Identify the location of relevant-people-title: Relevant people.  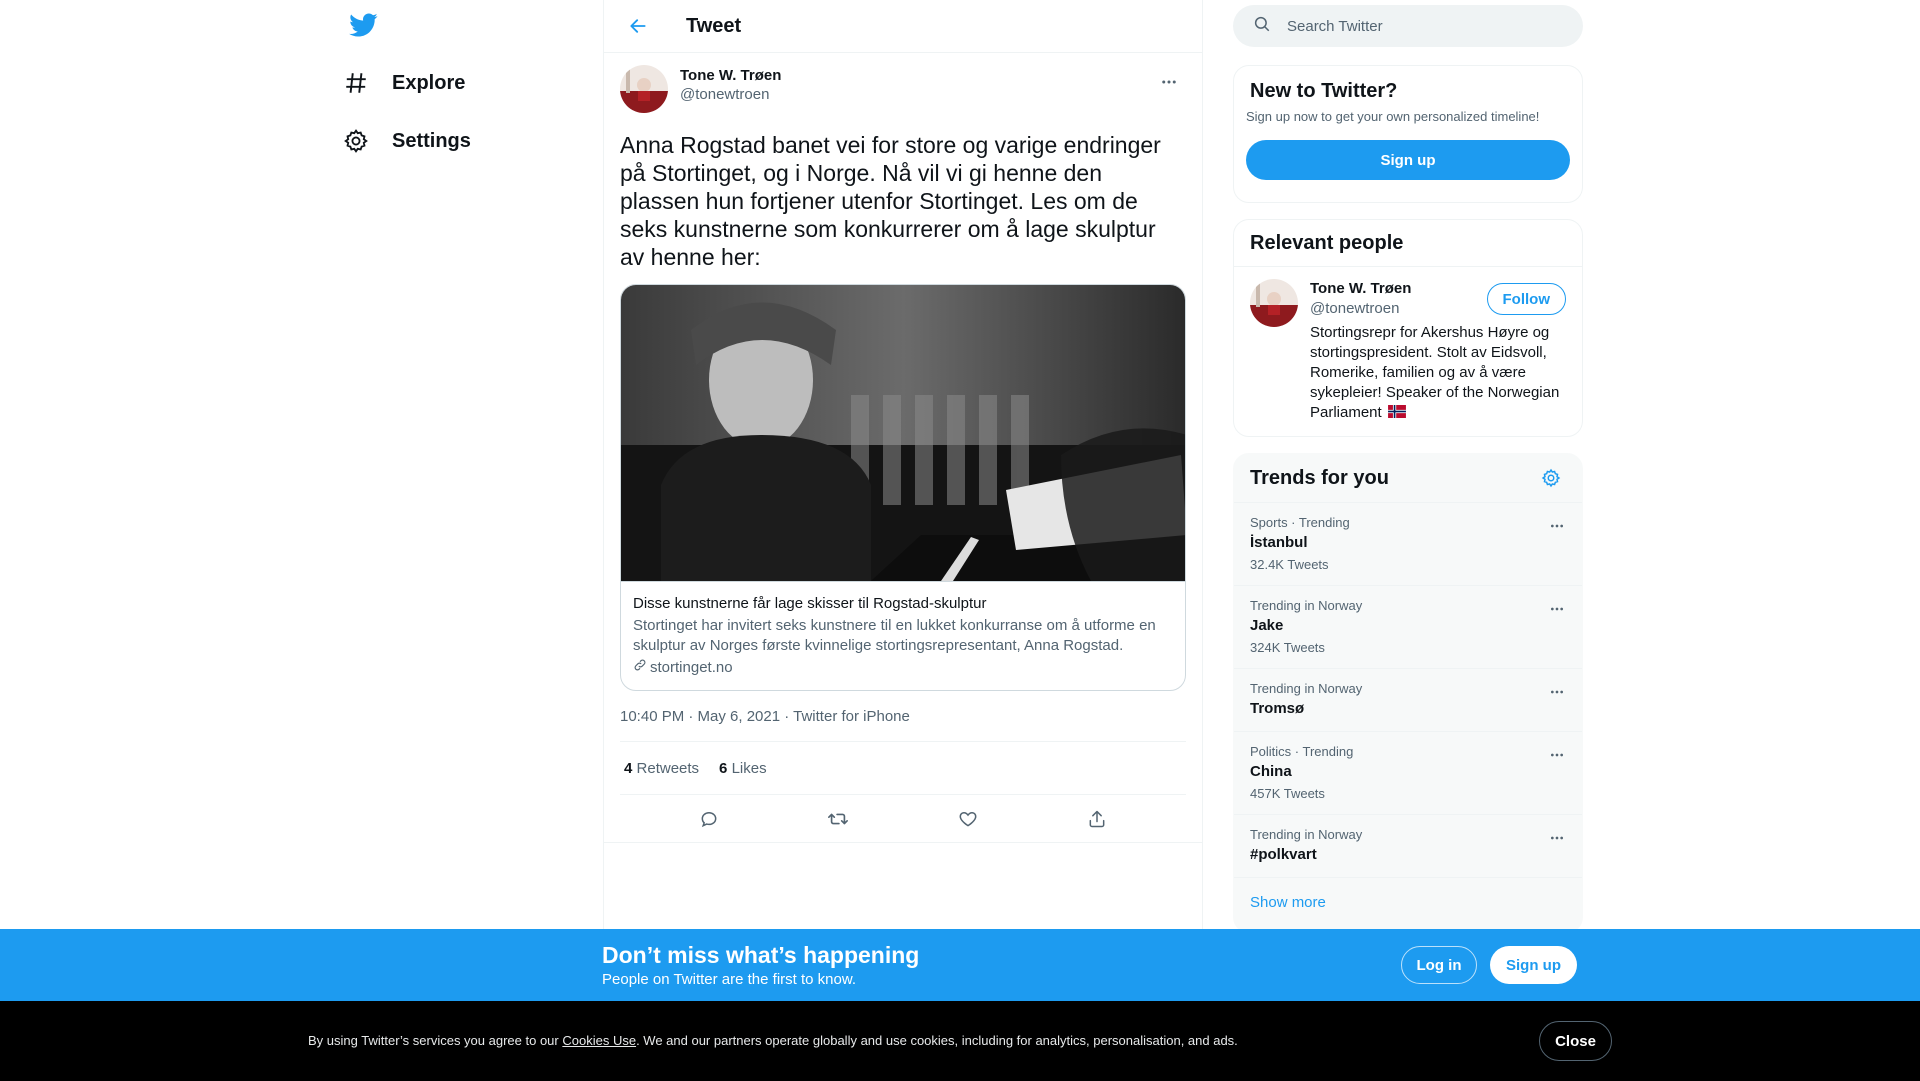
(1408, 243).